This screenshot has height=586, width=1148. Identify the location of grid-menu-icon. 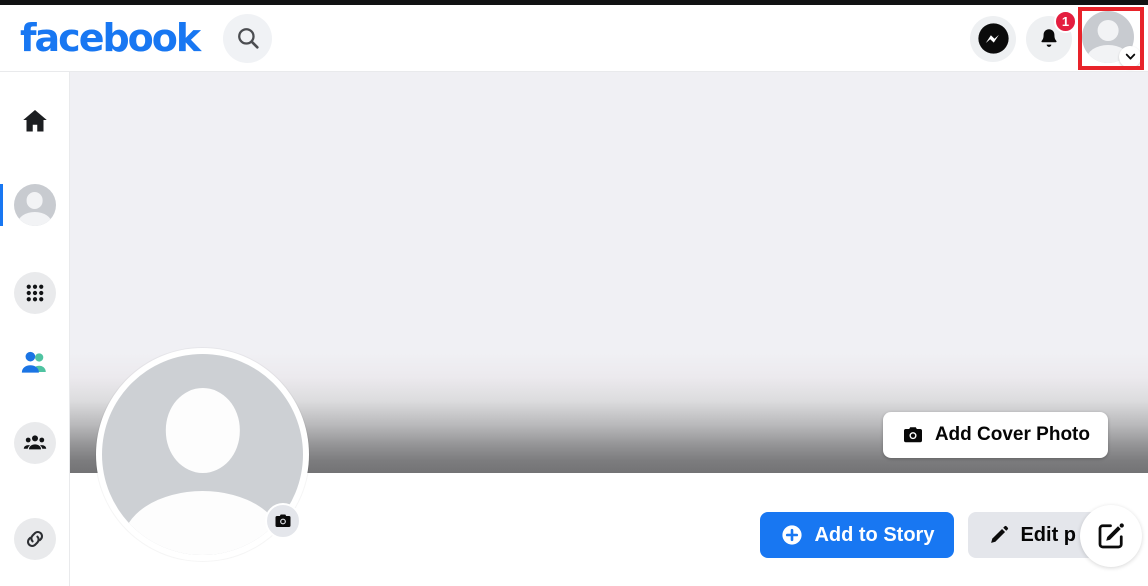
(34, 293).